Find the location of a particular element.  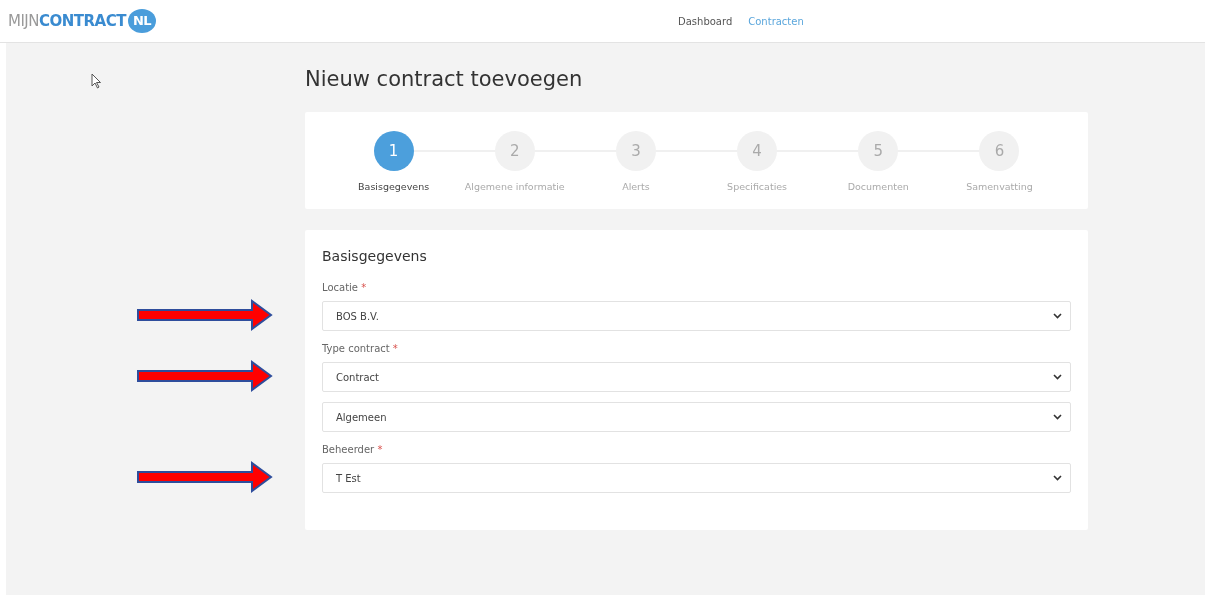

step-circle: 2 is located at coordinates (514, 151).